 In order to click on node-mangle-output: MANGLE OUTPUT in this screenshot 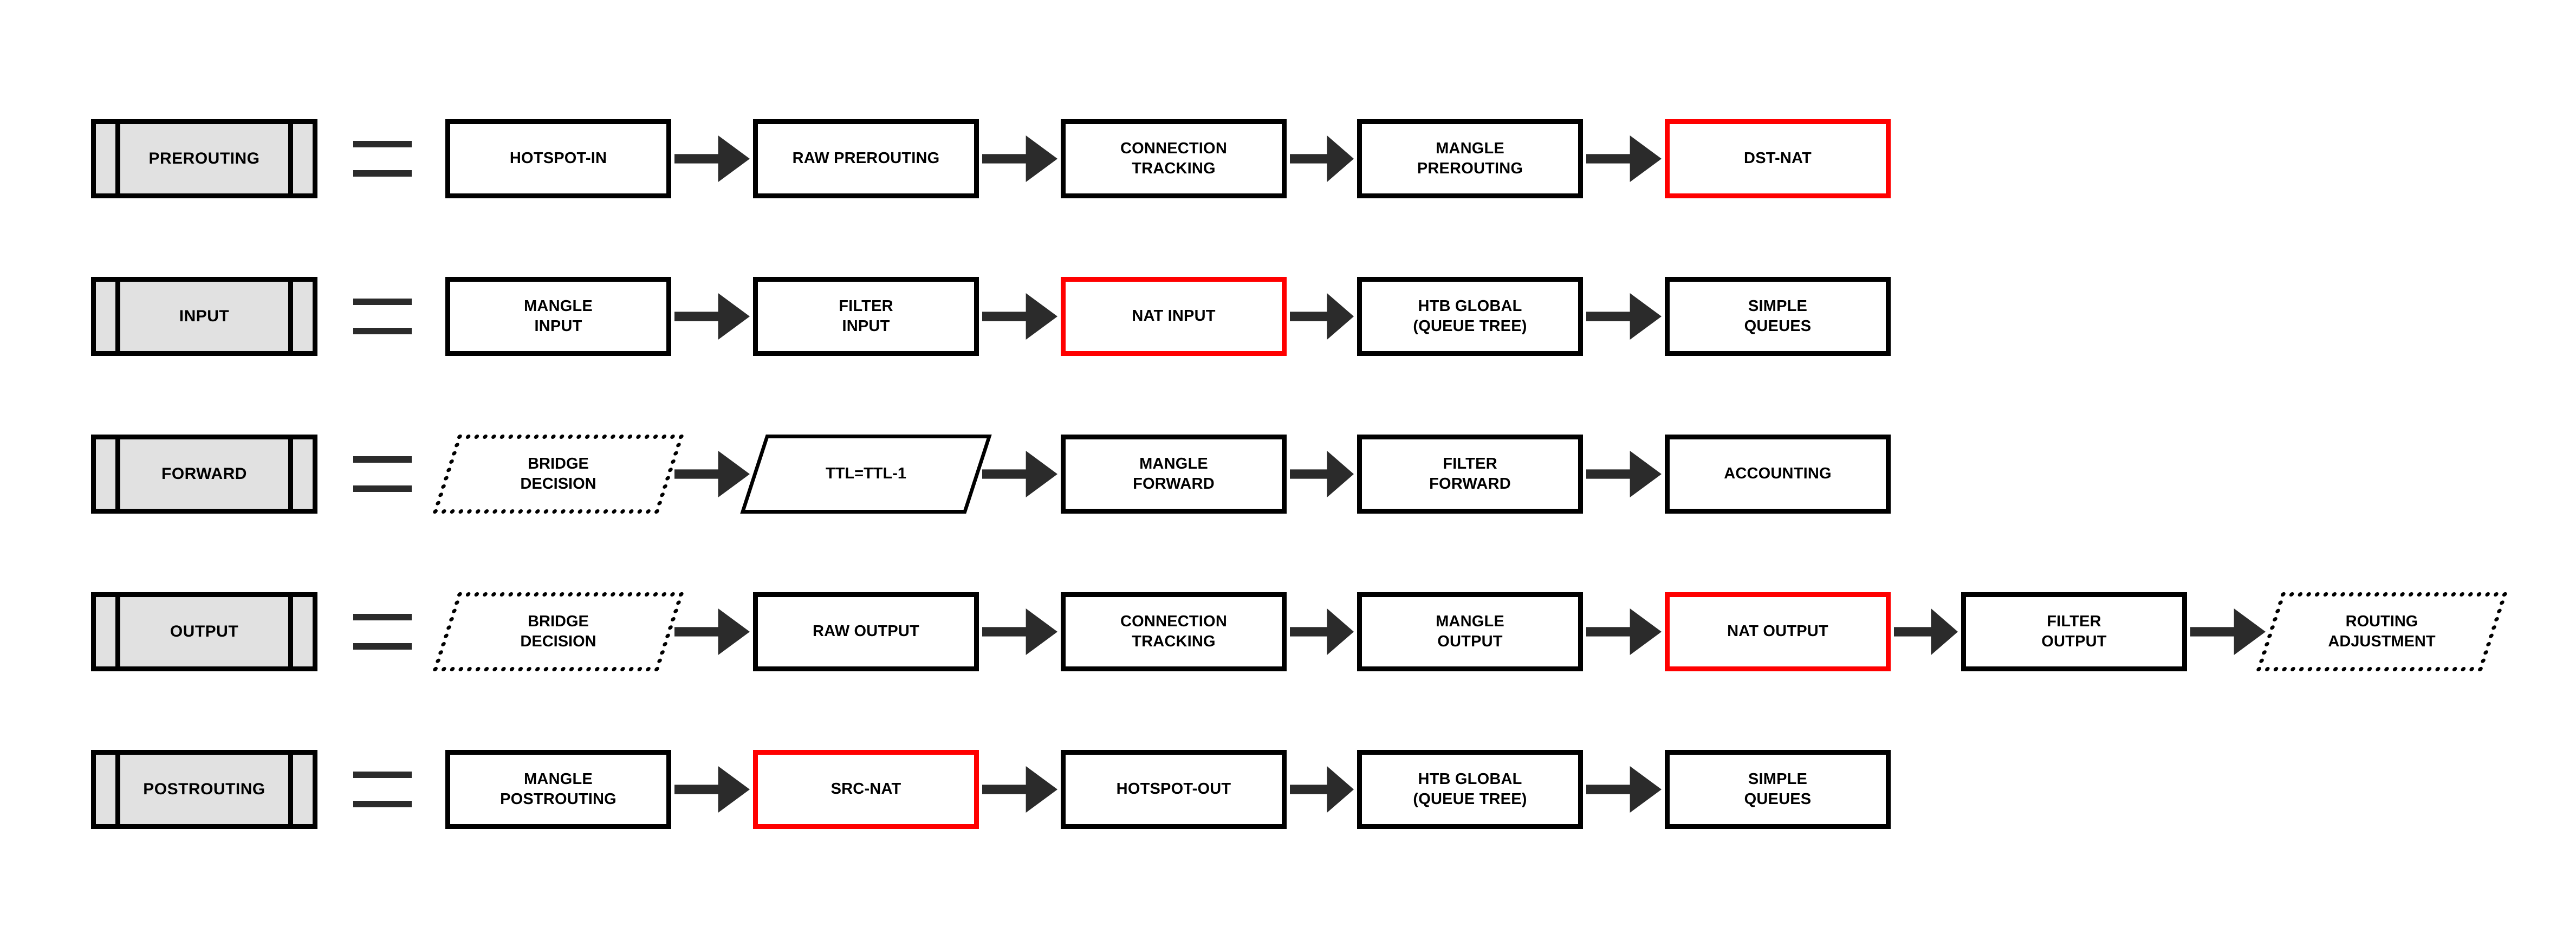, I will do `click(1470, 631)`.